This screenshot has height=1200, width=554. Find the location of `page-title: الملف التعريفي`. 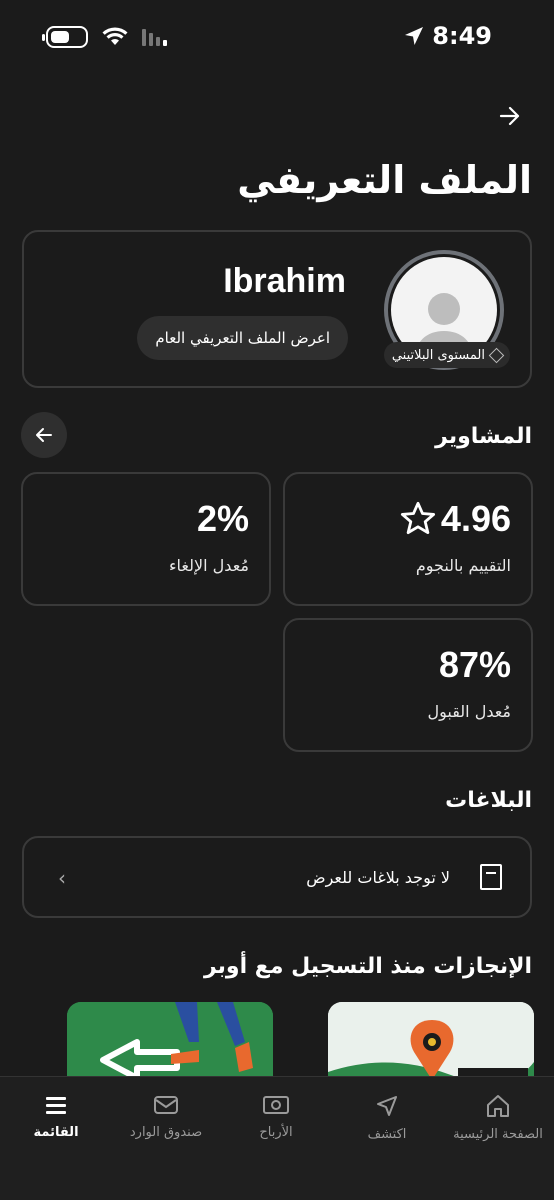

page-title: الملف التعريفي is located at coordinates (384, 180).